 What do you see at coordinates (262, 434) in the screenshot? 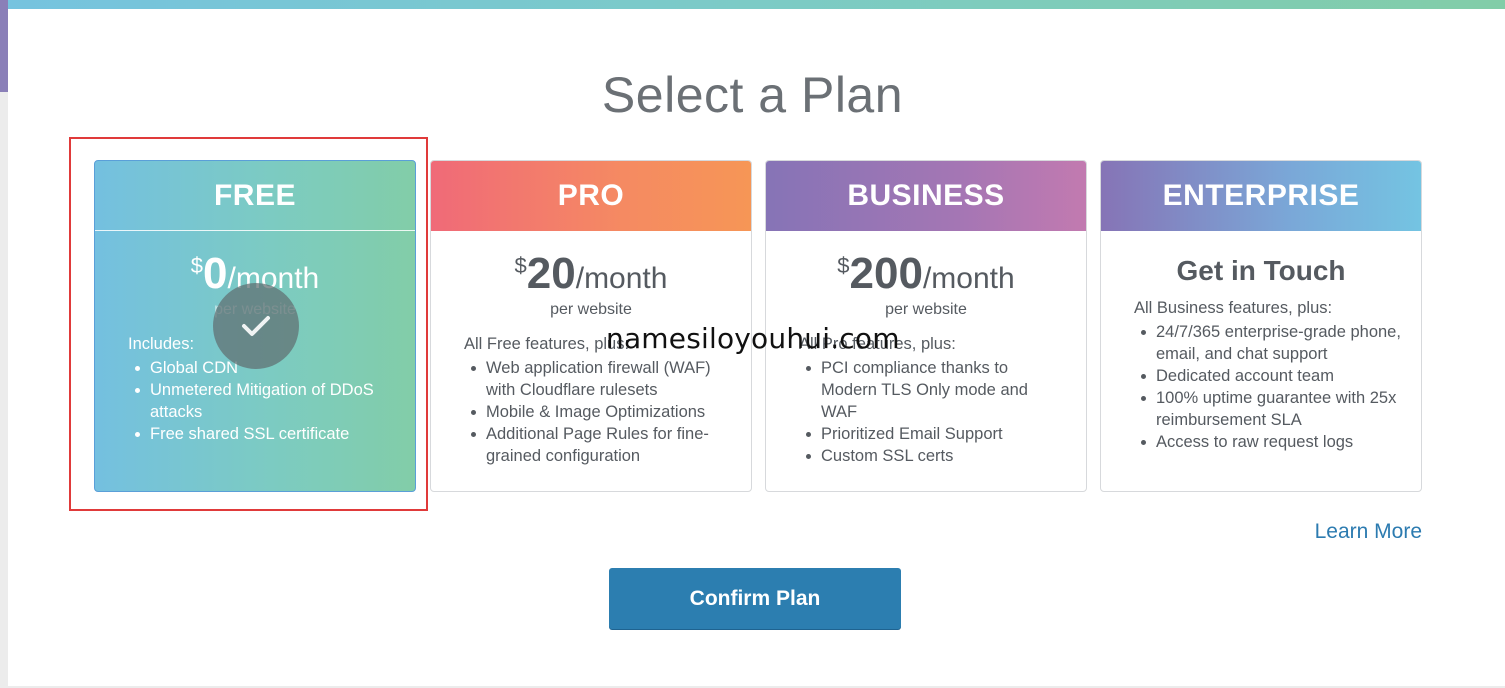
I see `feature-item: Free shared SSL certificate` at bounding box center [262, 434].